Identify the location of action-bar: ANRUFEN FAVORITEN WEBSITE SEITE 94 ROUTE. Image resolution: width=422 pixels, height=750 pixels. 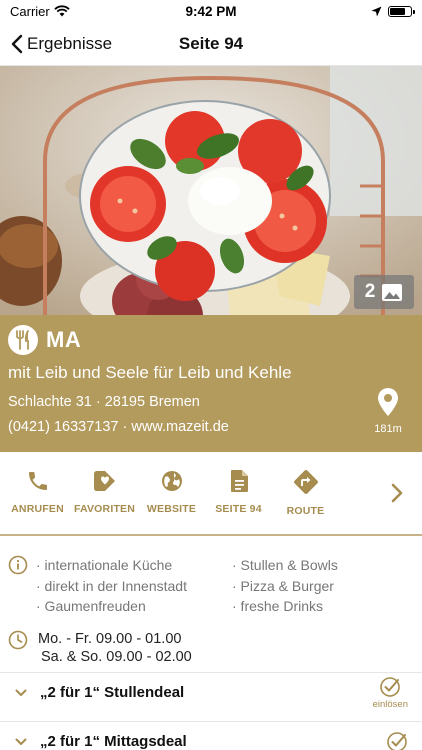
(211, 494).